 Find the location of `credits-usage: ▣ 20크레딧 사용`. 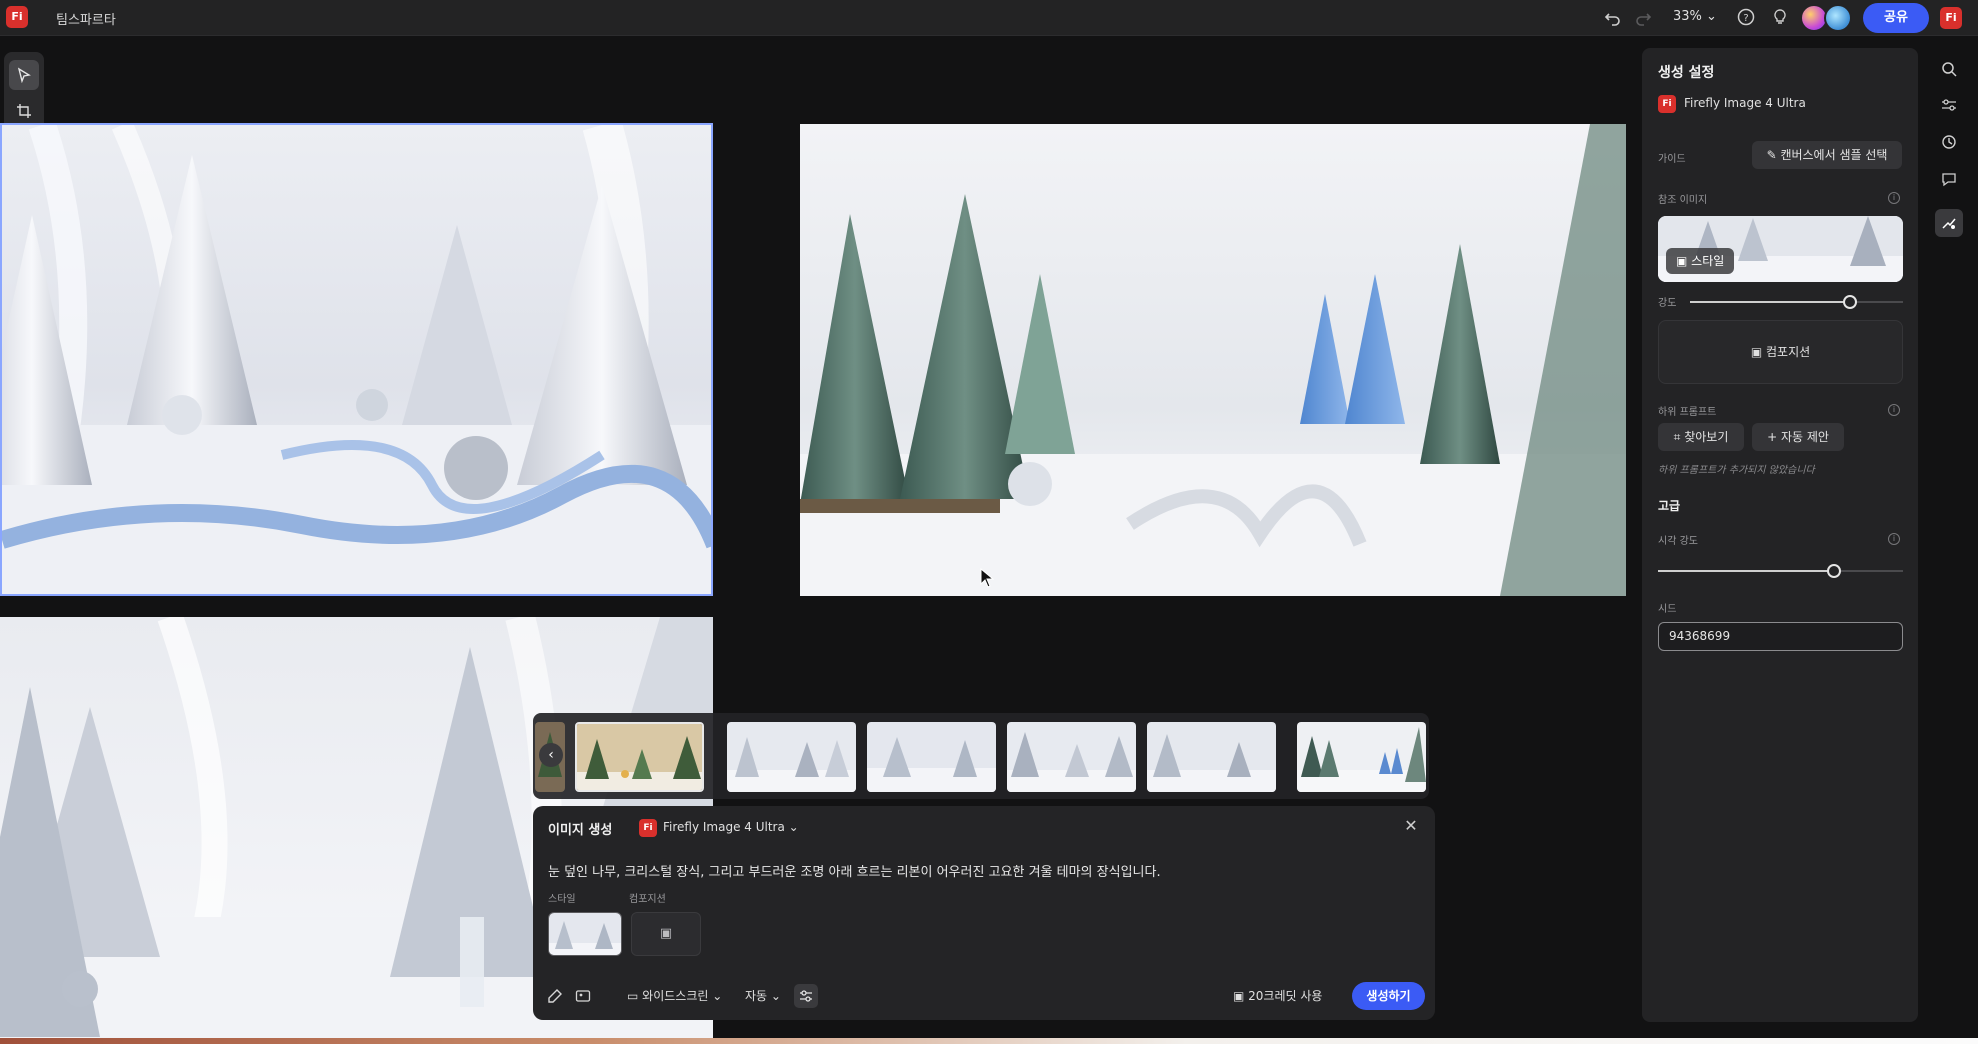

credits-usage: ▣ 20크레딧 사용 is located at coordinates (1278, 996).